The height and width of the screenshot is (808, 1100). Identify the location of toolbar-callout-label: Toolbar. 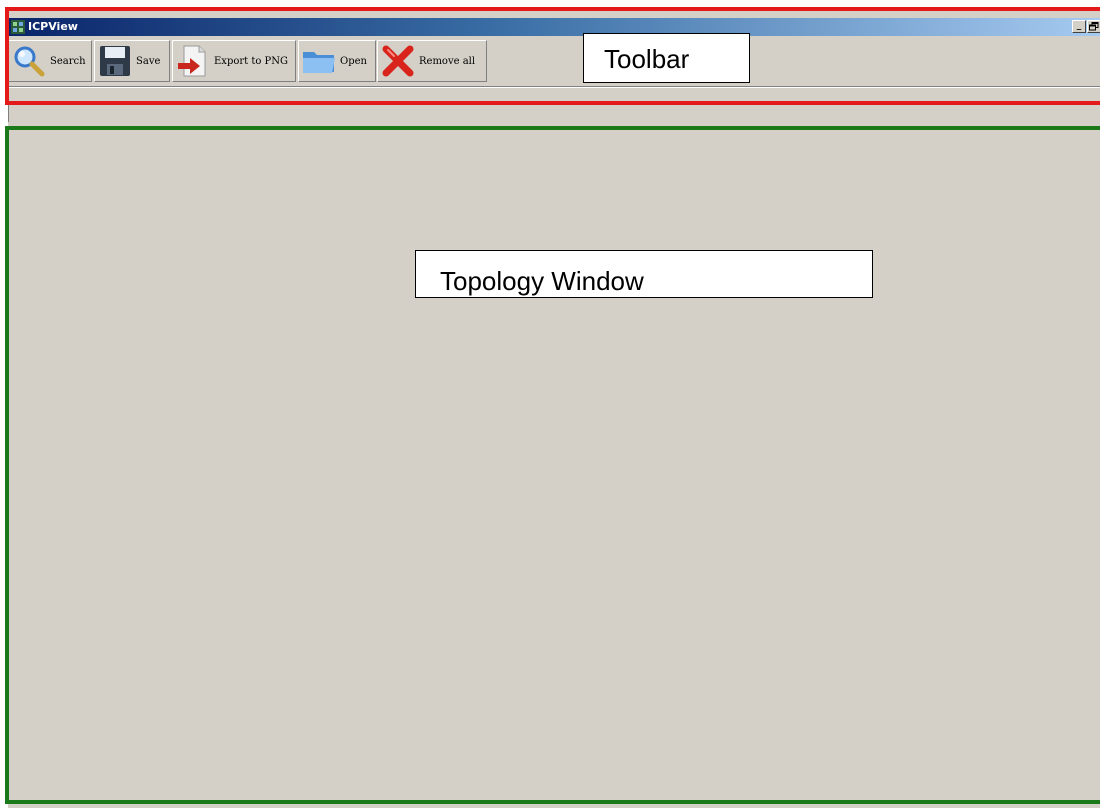
(666, 58).